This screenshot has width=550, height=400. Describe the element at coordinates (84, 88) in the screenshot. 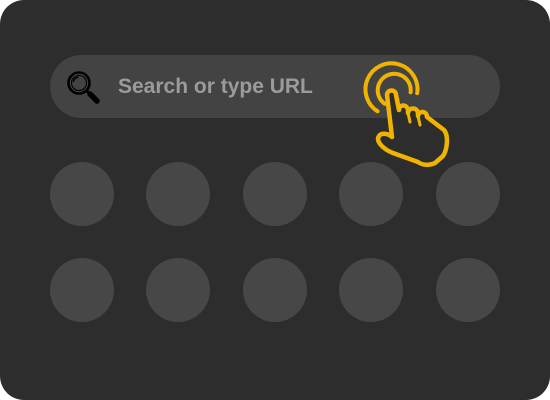

I see `search-icon` at that location.